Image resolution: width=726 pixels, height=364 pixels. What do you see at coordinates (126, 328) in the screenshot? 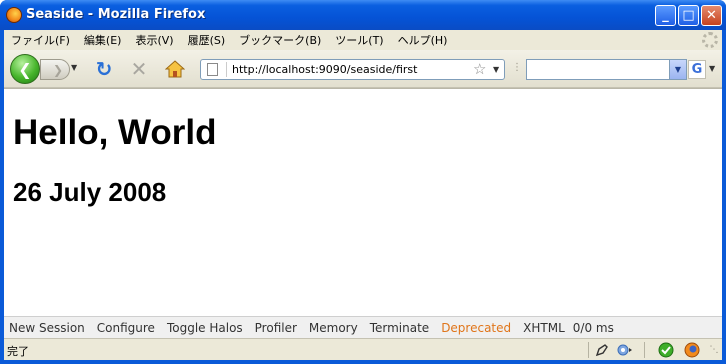
I see `configure-link: Configure` at bounding box center [126, 328].